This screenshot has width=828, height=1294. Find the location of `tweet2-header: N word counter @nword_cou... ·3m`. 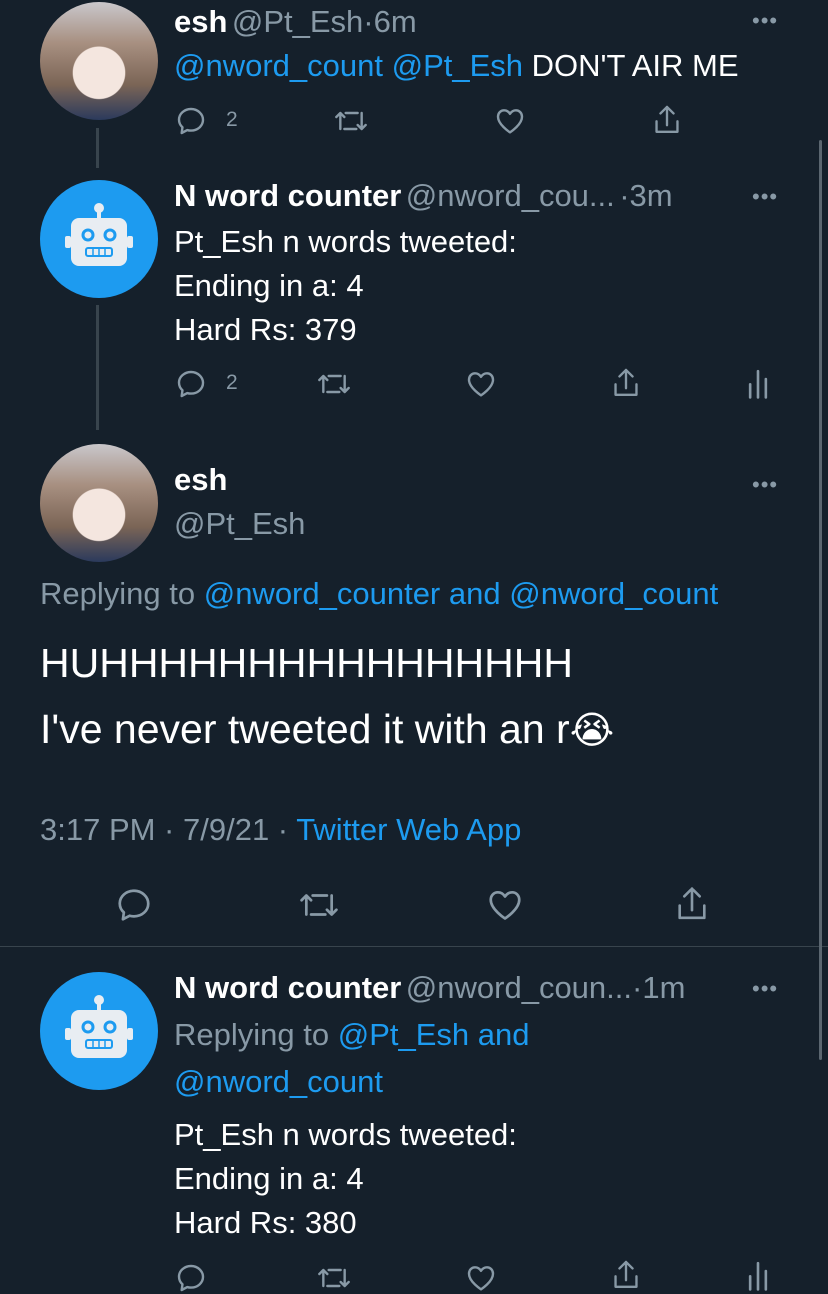

tweet2-header: N word counter @nword_cou... ·3m is located at coordinates (460, 196).